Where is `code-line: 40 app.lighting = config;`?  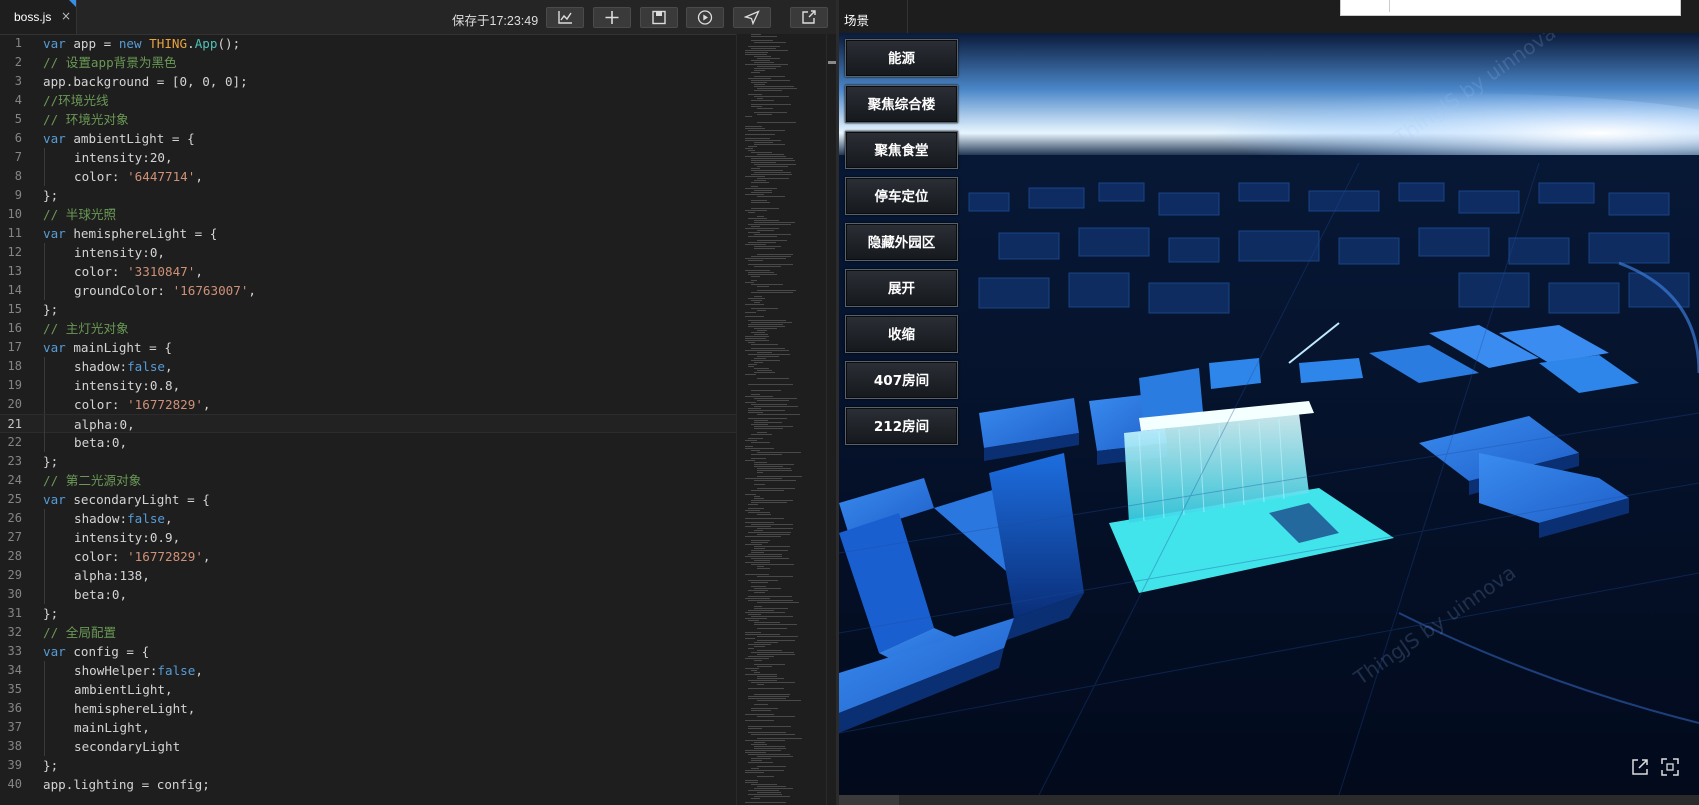
code-line: 40 app.lighting = config; is located at coordinates (368, 784).